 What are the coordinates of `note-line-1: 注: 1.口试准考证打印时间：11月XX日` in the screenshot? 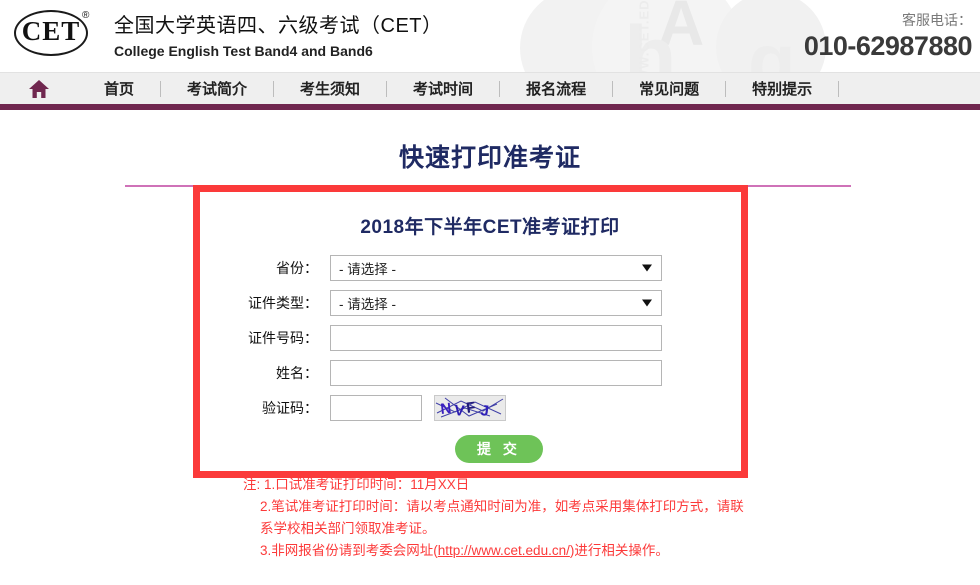 It's located at (356, 484).